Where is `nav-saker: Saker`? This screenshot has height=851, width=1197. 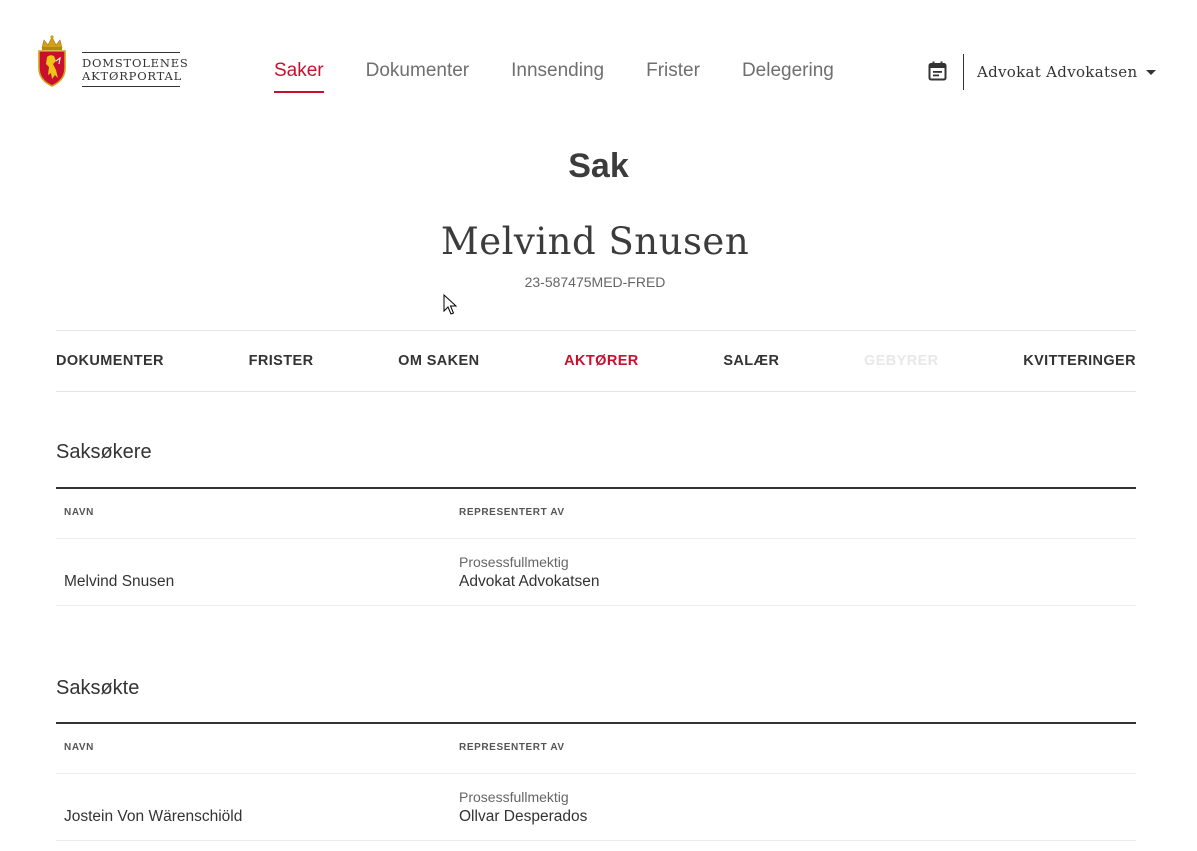
nav-saker: Saker is located at coordinates (299, 76).